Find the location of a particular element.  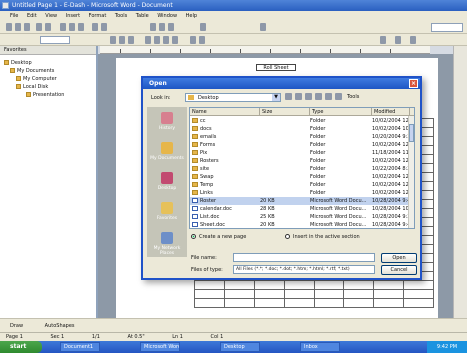

help-search-input is located at coordinates (447, 27).